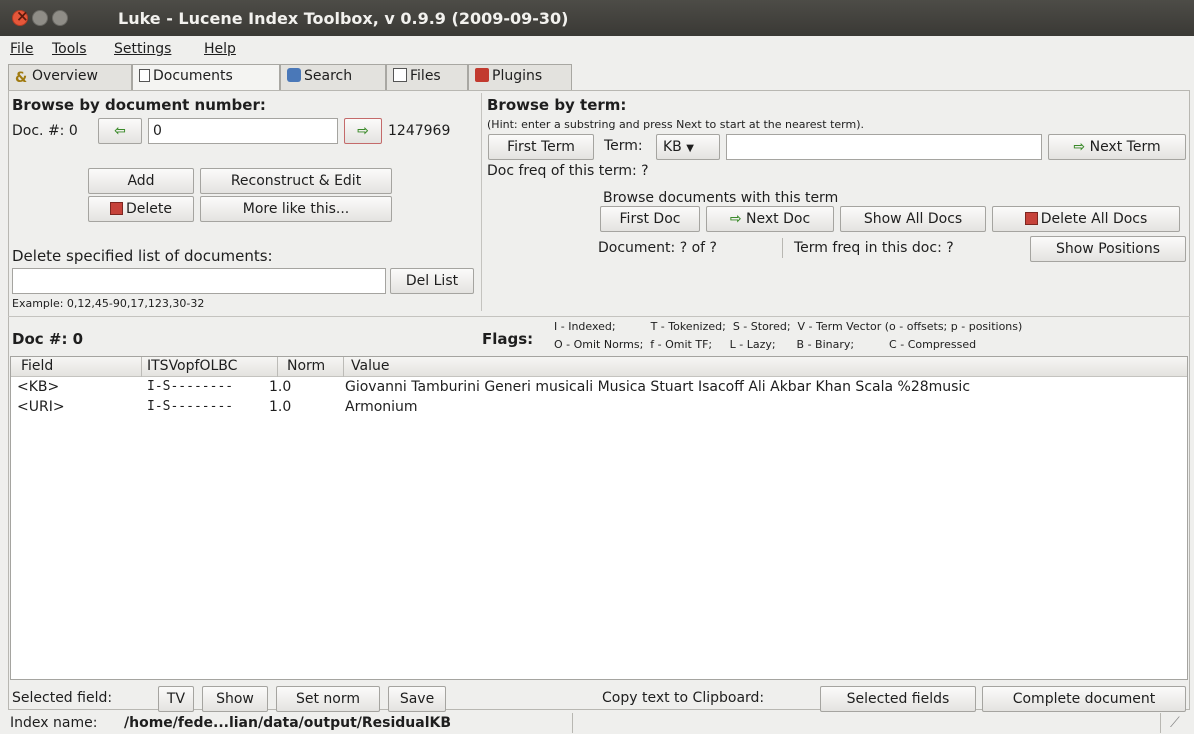  What do you see at coordinates (235, 699) in the screenshot?
I see `show-button: Show` at bounding box center [235, 699].